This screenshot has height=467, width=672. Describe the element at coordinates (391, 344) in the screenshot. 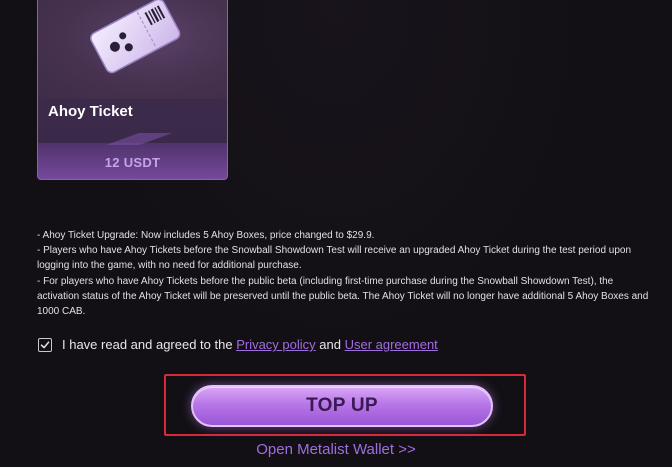

I see `user-agreement-link: User agreement` at that location.